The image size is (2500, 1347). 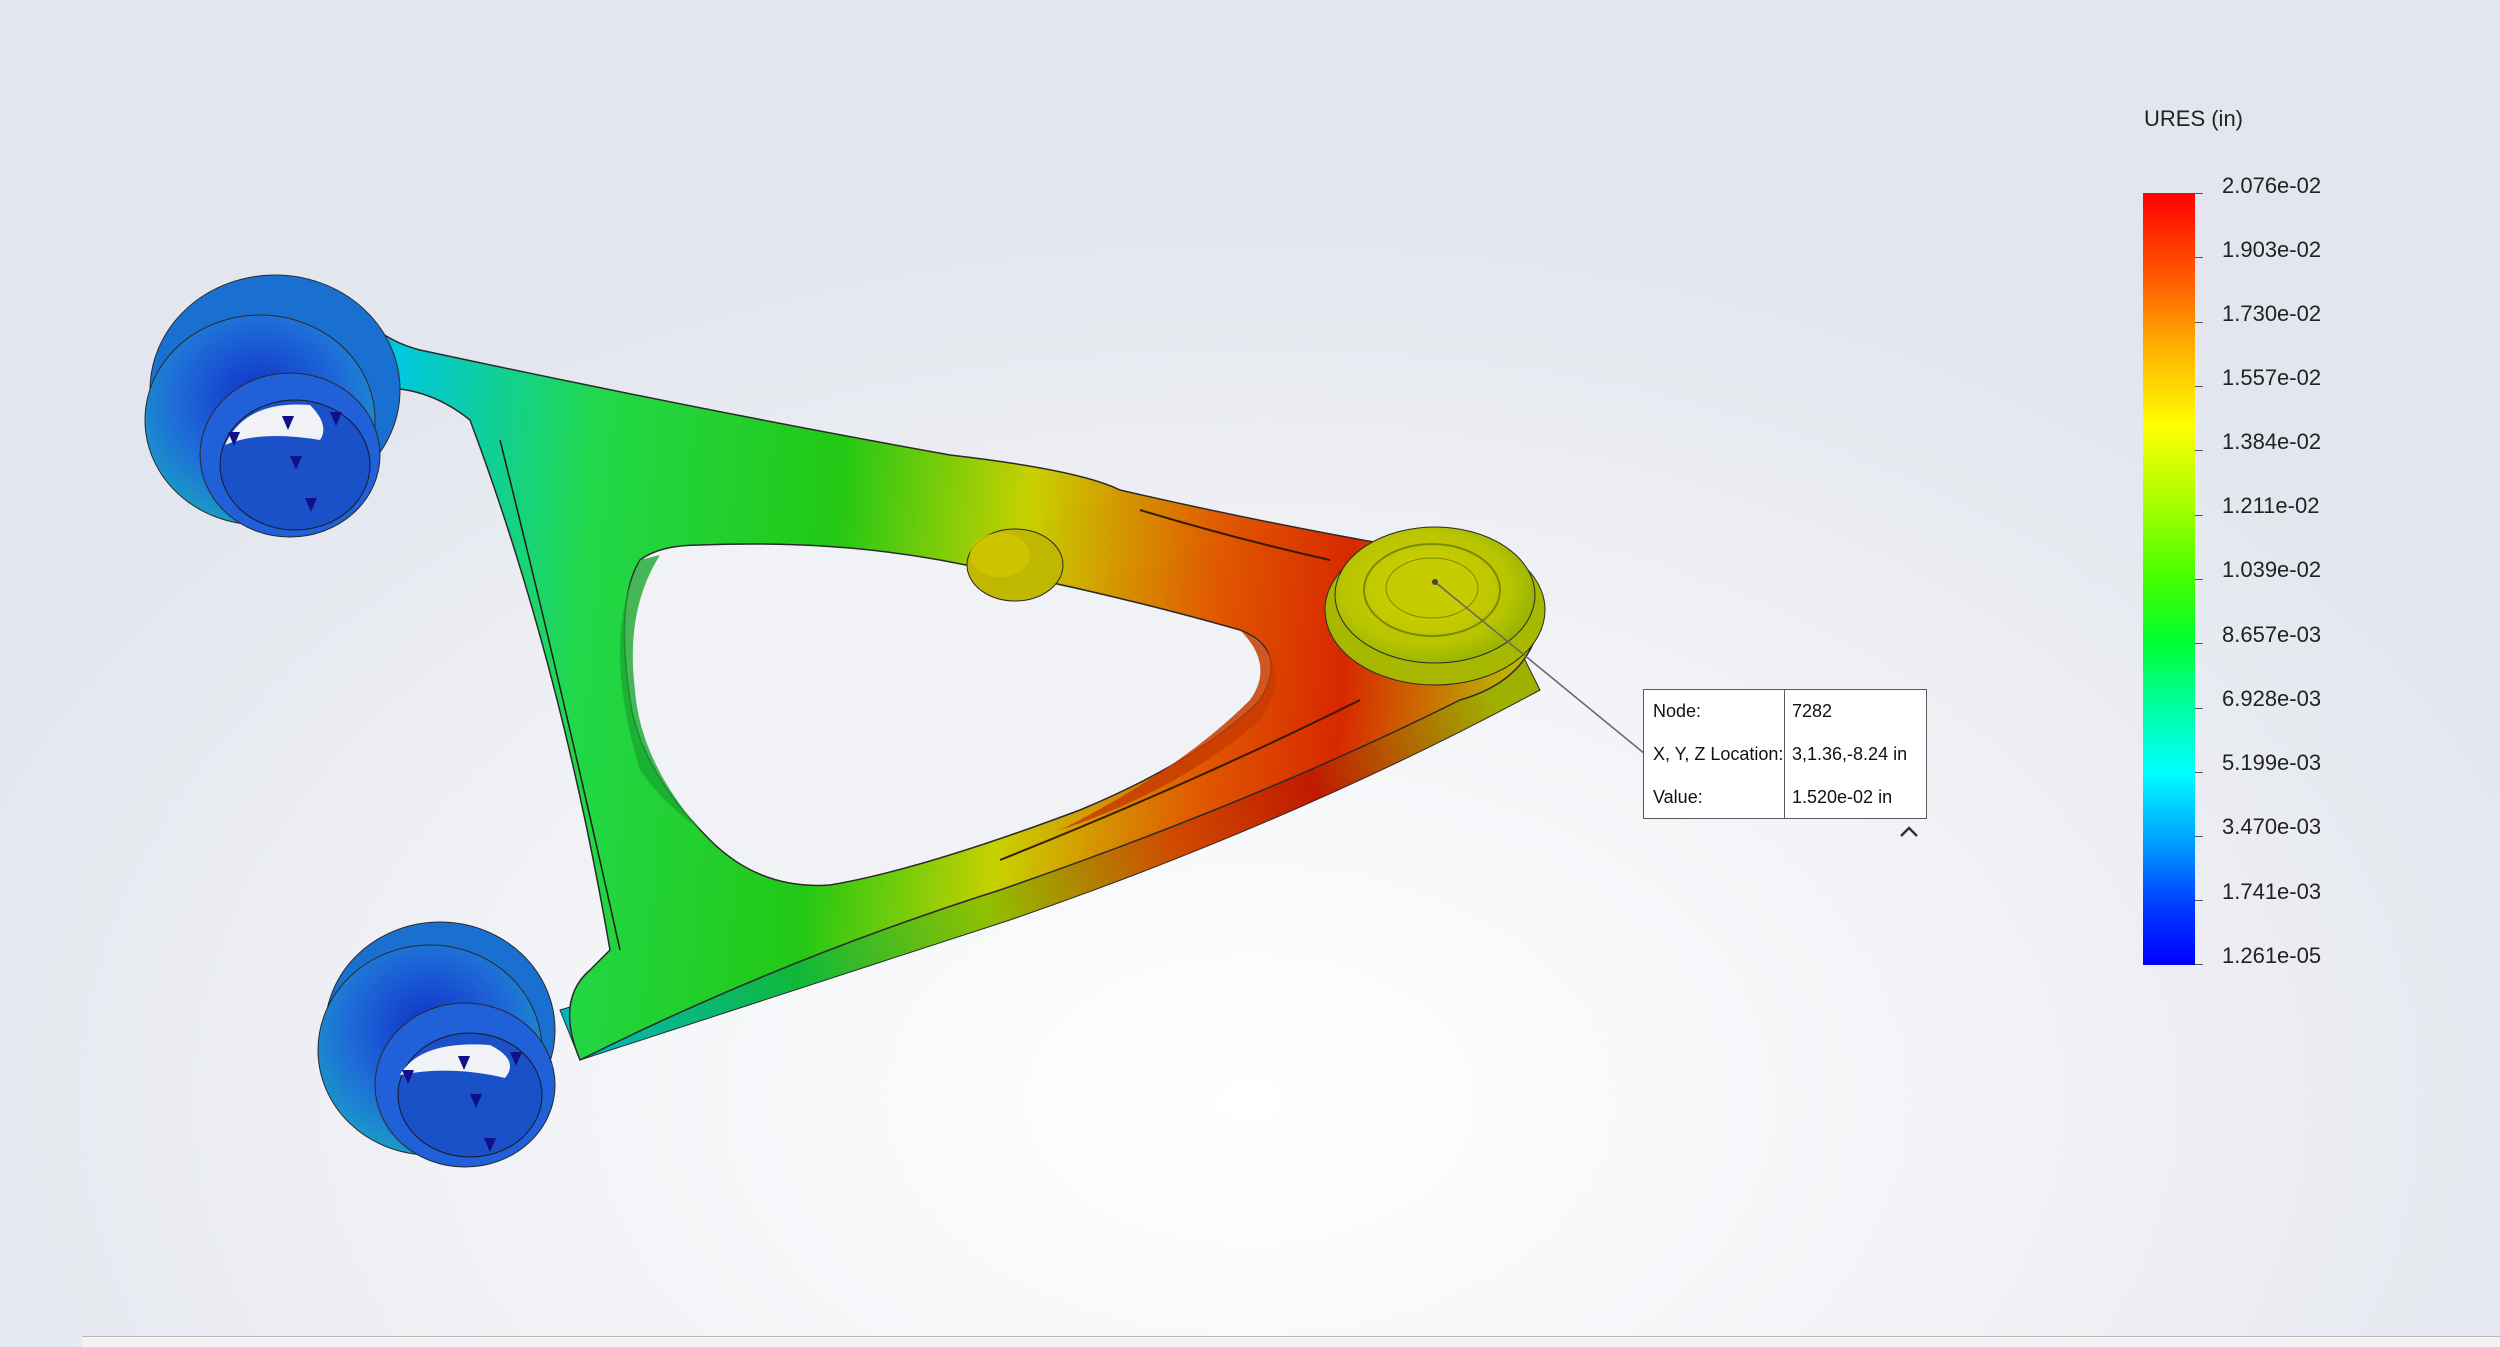 I want to click on legend-label: 8.657e-03, so click(x=2272, y=634).